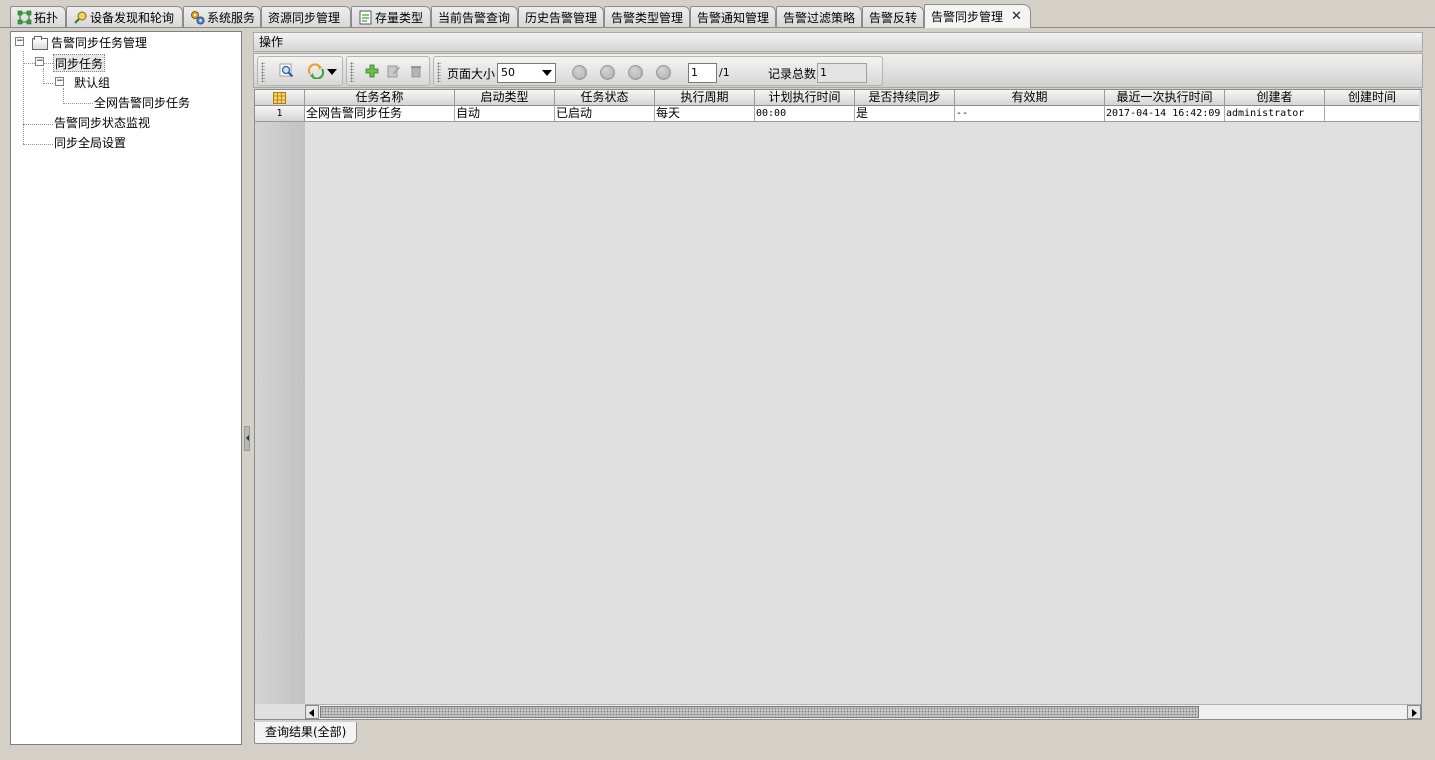  What do you see at coordinates (635, 72) in the screenshot?
I see `next-page-button` at bounding box center [635, 72].